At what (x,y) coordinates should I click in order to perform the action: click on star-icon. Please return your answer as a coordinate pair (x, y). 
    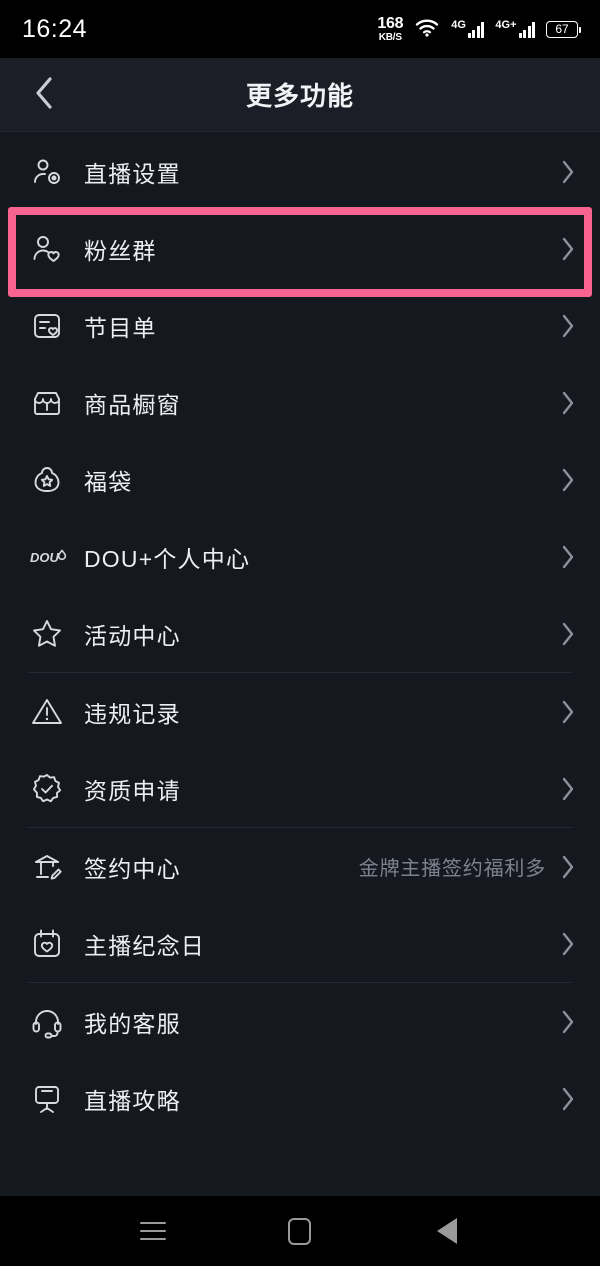
    Looking at the image, I should click on (53, 634).